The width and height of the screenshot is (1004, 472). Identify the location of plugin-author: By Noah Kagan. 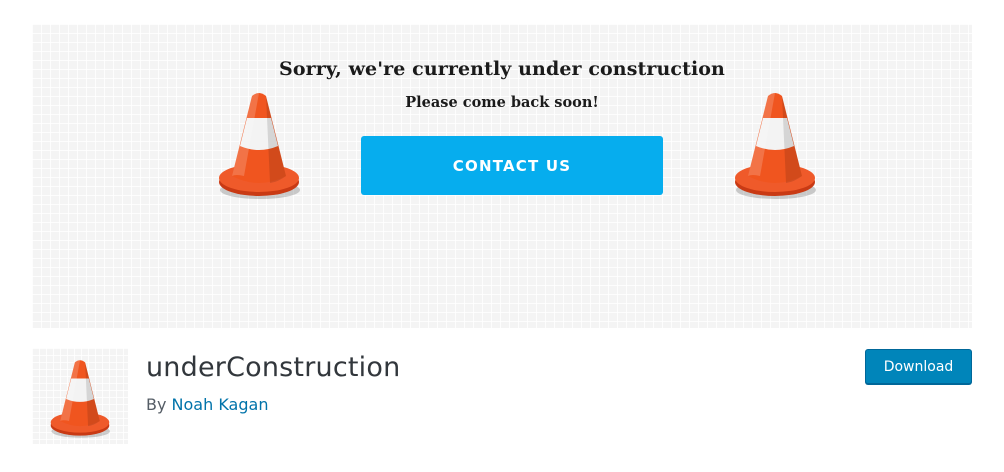
(207, 404).